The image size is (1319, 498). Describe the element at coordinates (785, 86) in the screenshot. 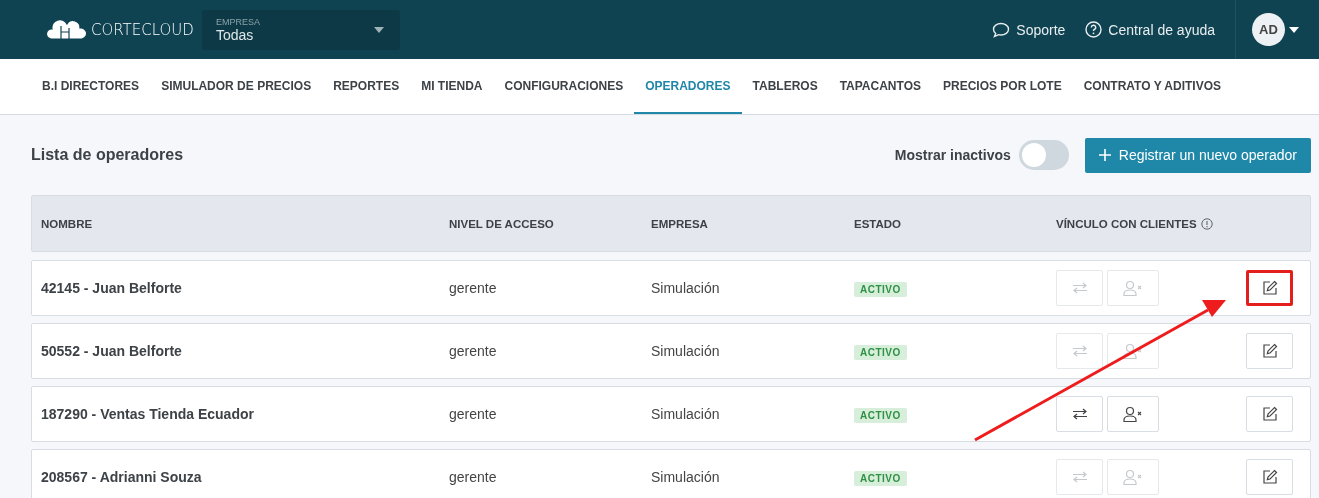

I see `nav-tab: TABLEROS` at that location.